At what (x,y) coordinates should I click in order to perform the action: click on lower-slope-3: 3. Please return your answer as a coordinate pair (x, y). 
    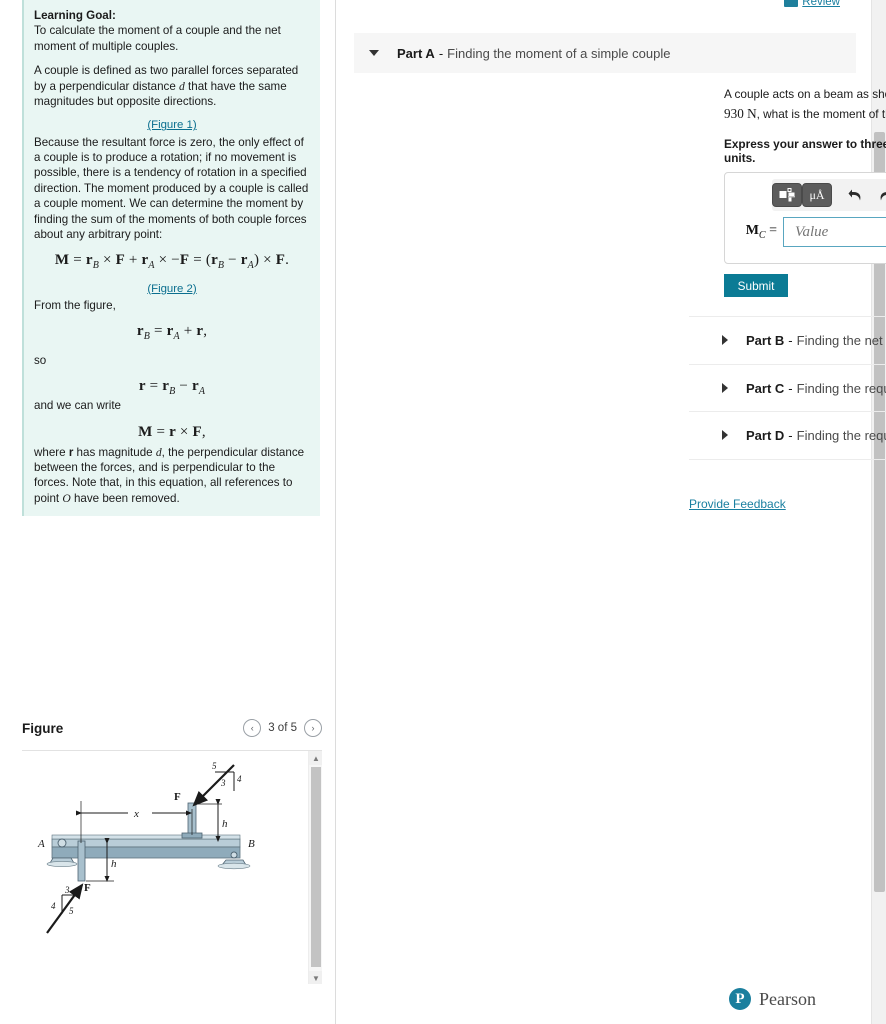
    Looking at the image, I should click on (67, 890).